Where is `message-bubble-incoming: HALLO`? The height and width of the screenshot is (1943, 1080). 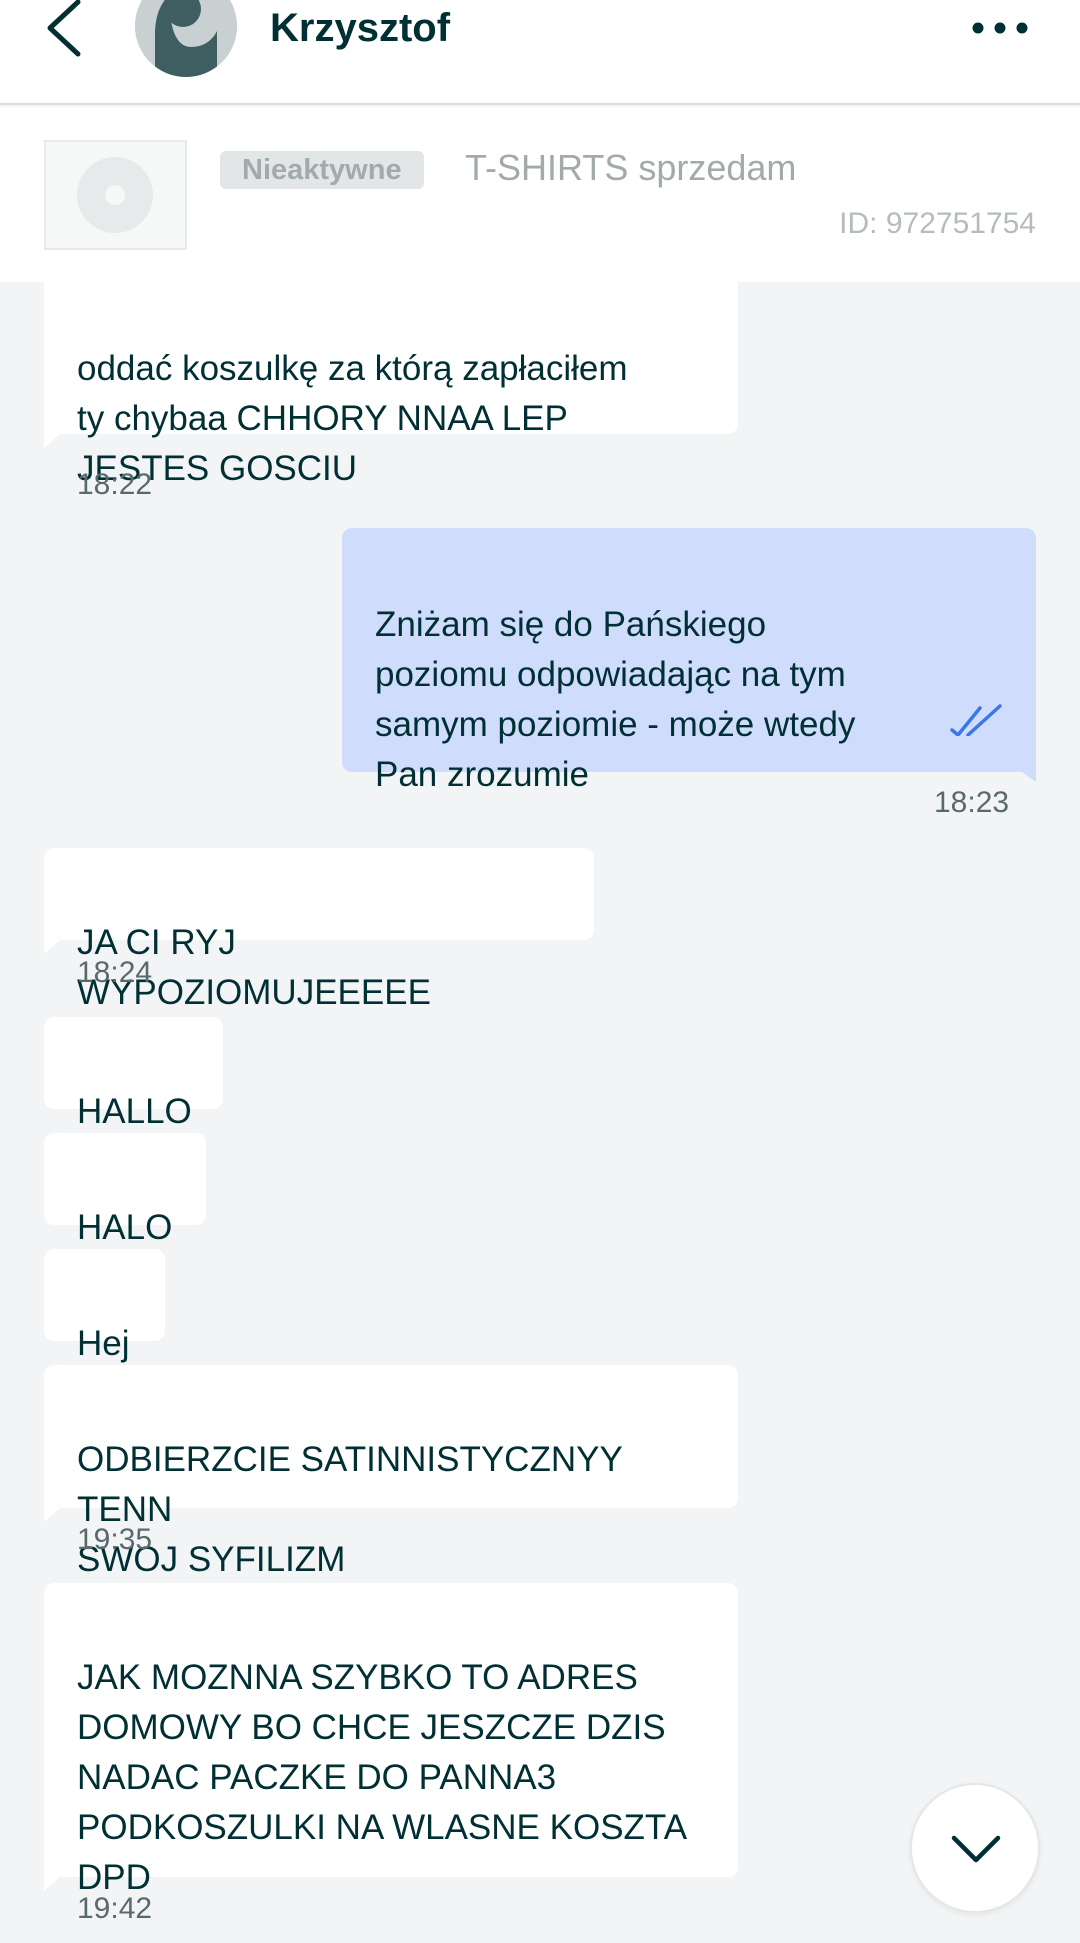
message-bubble-incoming: HALLO is located at coordinates (133, 1074).